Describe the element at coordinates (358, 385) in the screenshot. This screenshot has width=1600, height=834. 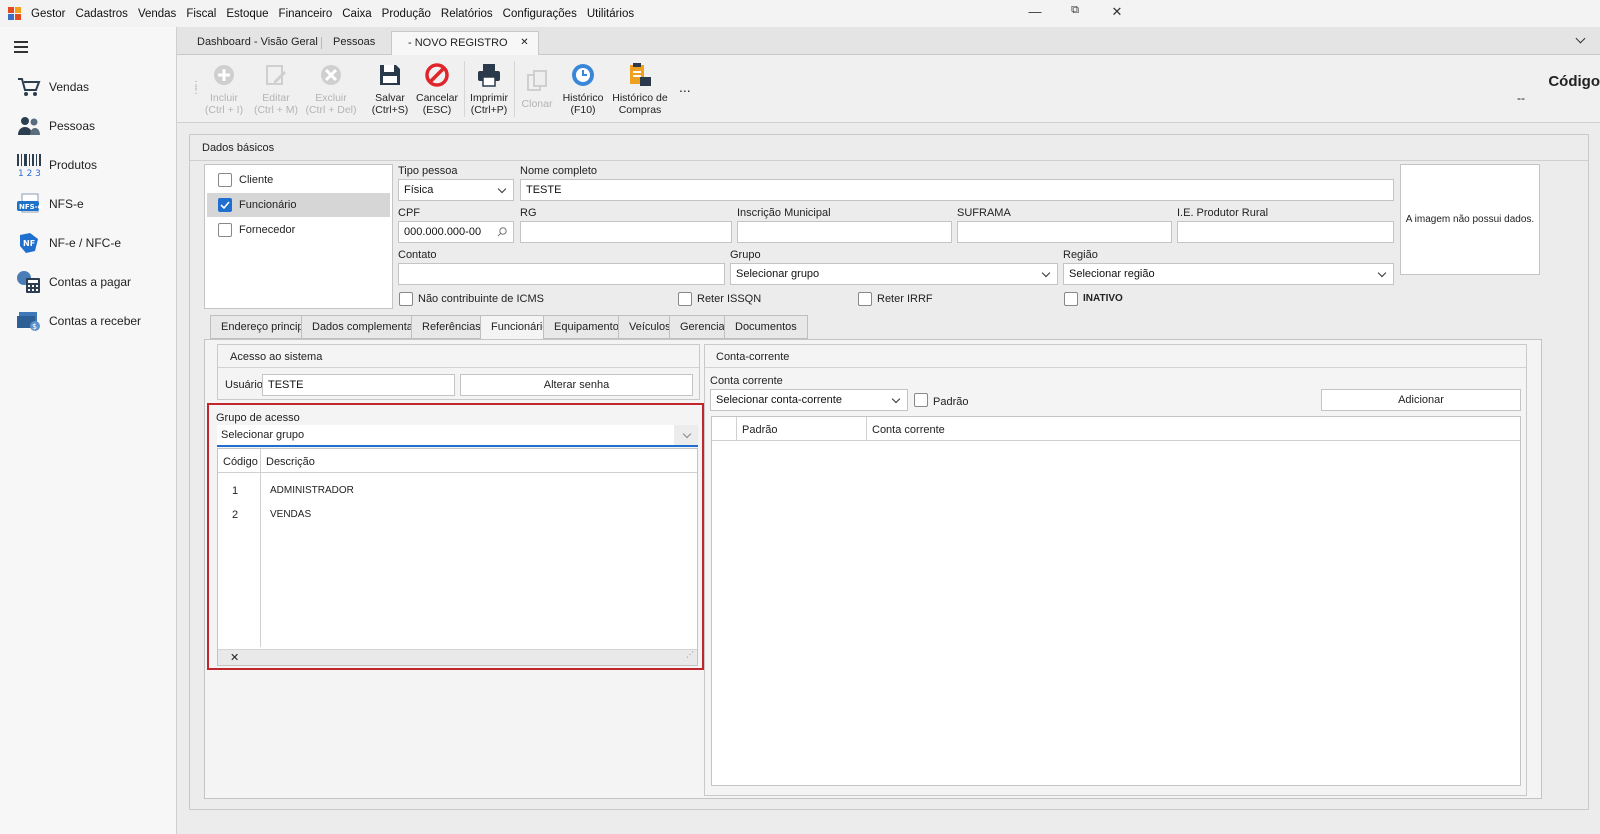
I see `usuario-input: TESTE` at that location.